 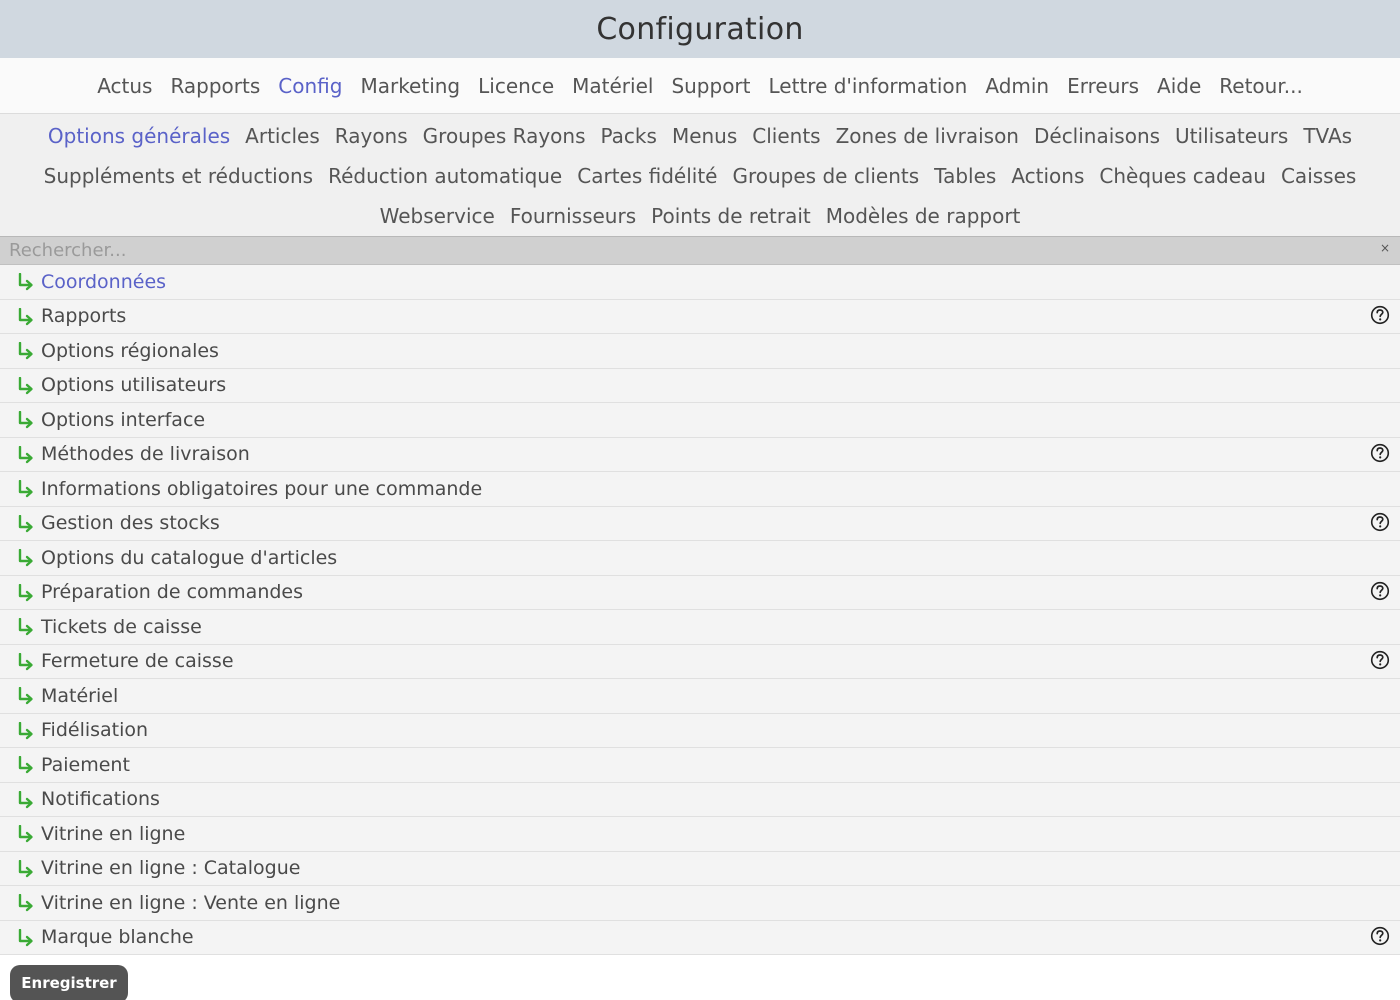 What do you see at coordinates (710, 86) in the screenshot?
I see `main-nav-support: Support` at bounding box center [710, 86].